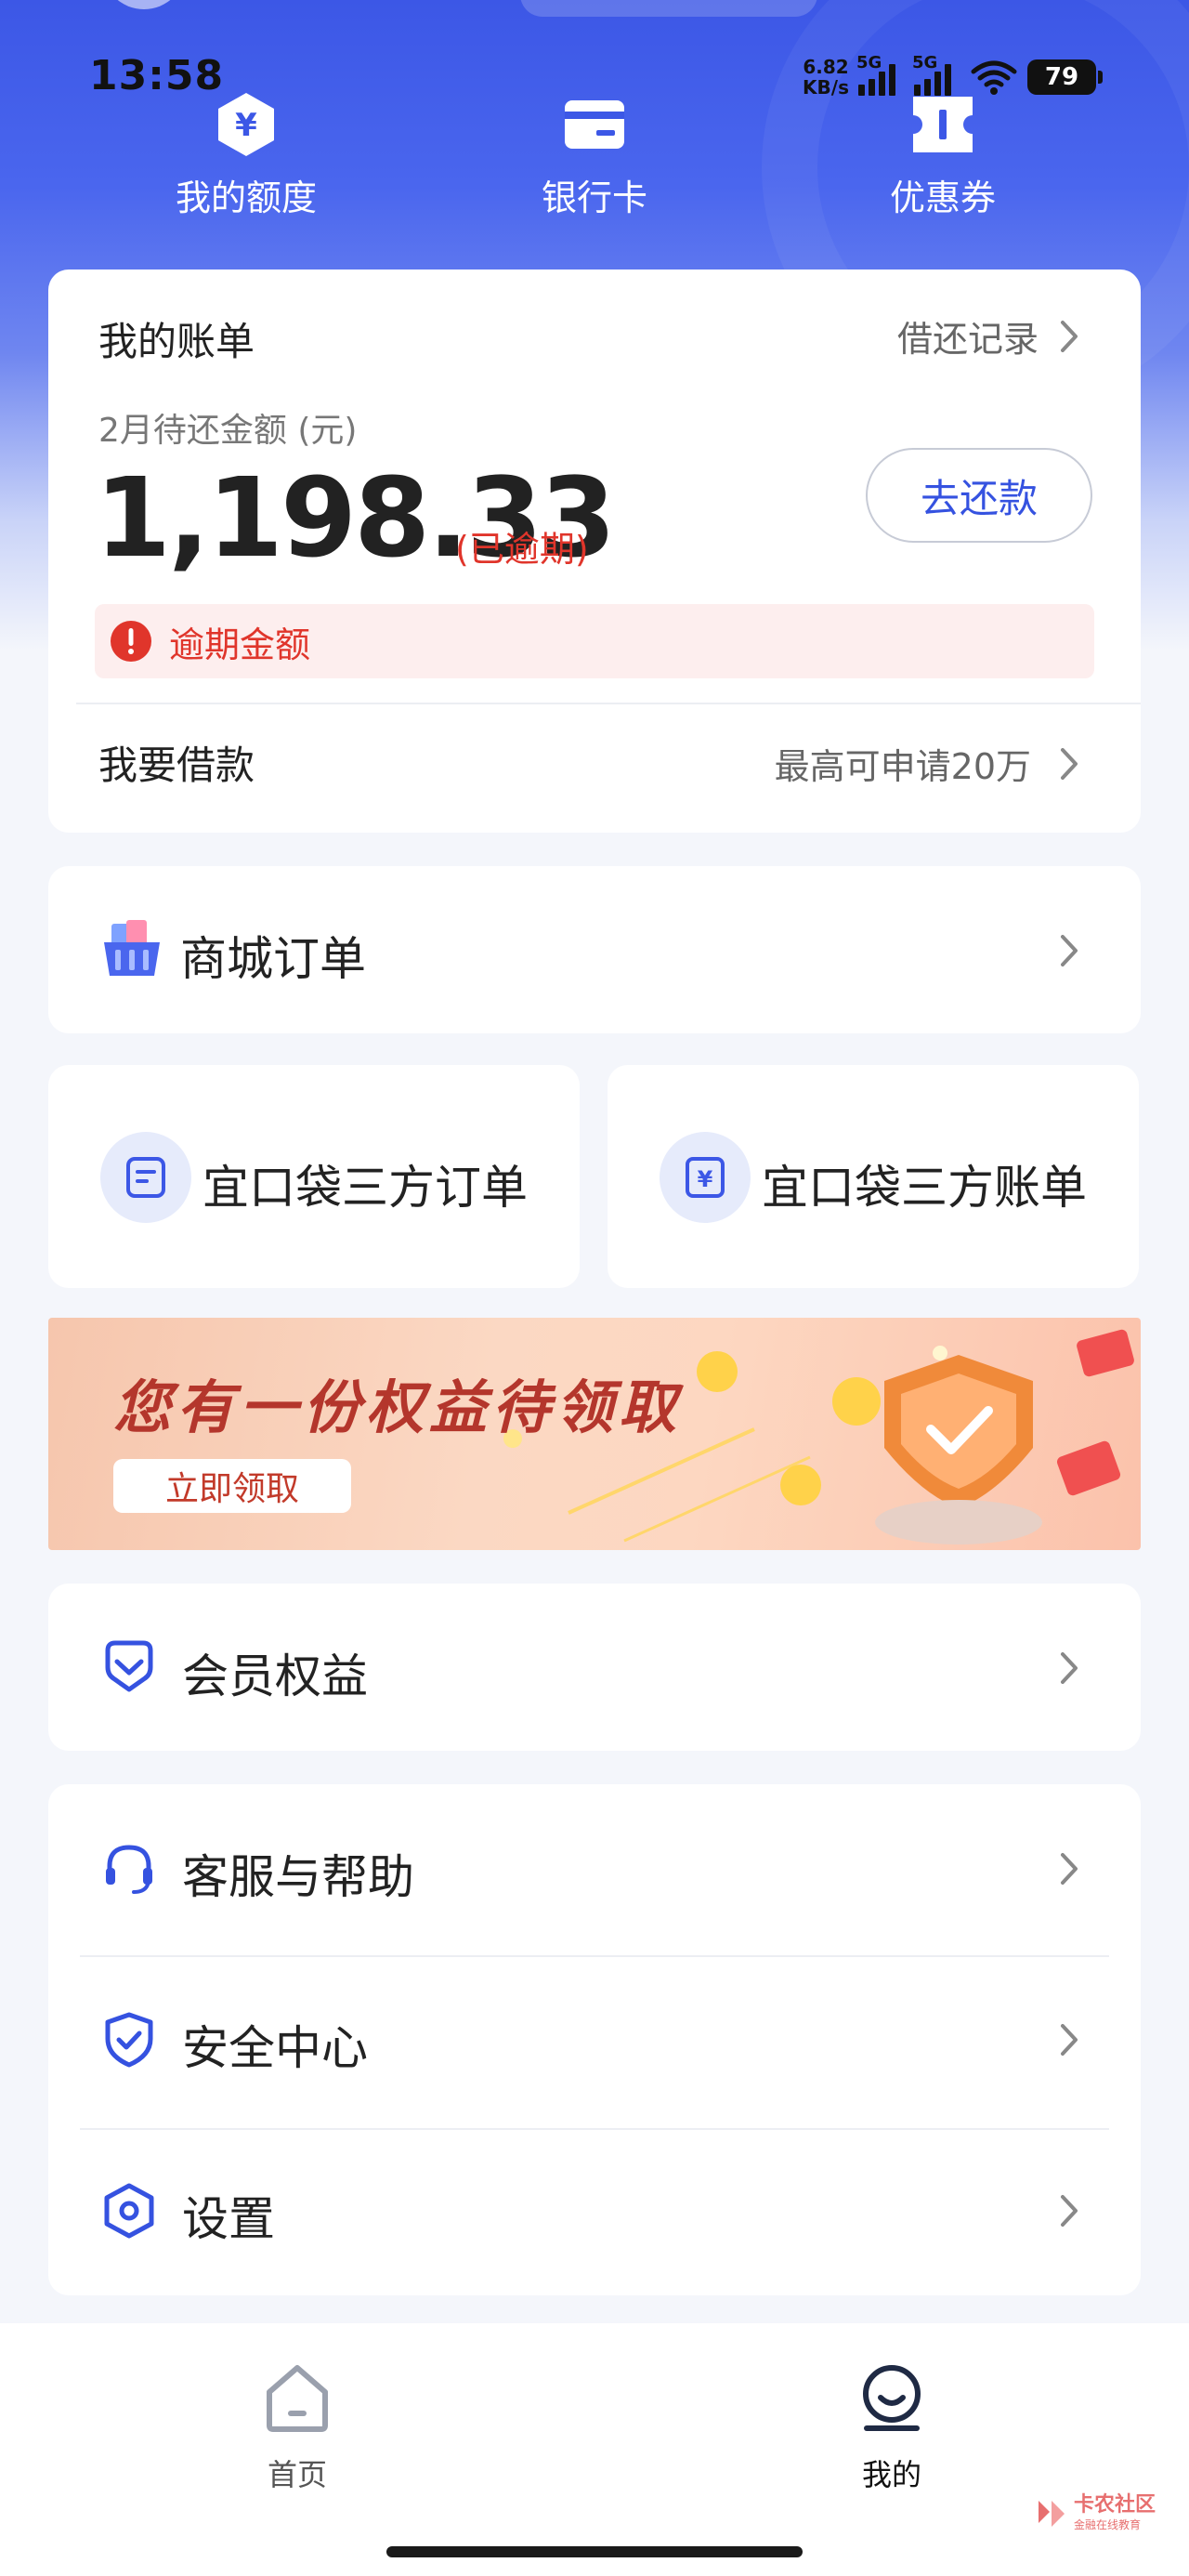  What do you see at coordinates (365, 1188) in the screenshot?
I see `third-party-orders-label: 宜口袋三方订单` at bounding box center [365, 1188].